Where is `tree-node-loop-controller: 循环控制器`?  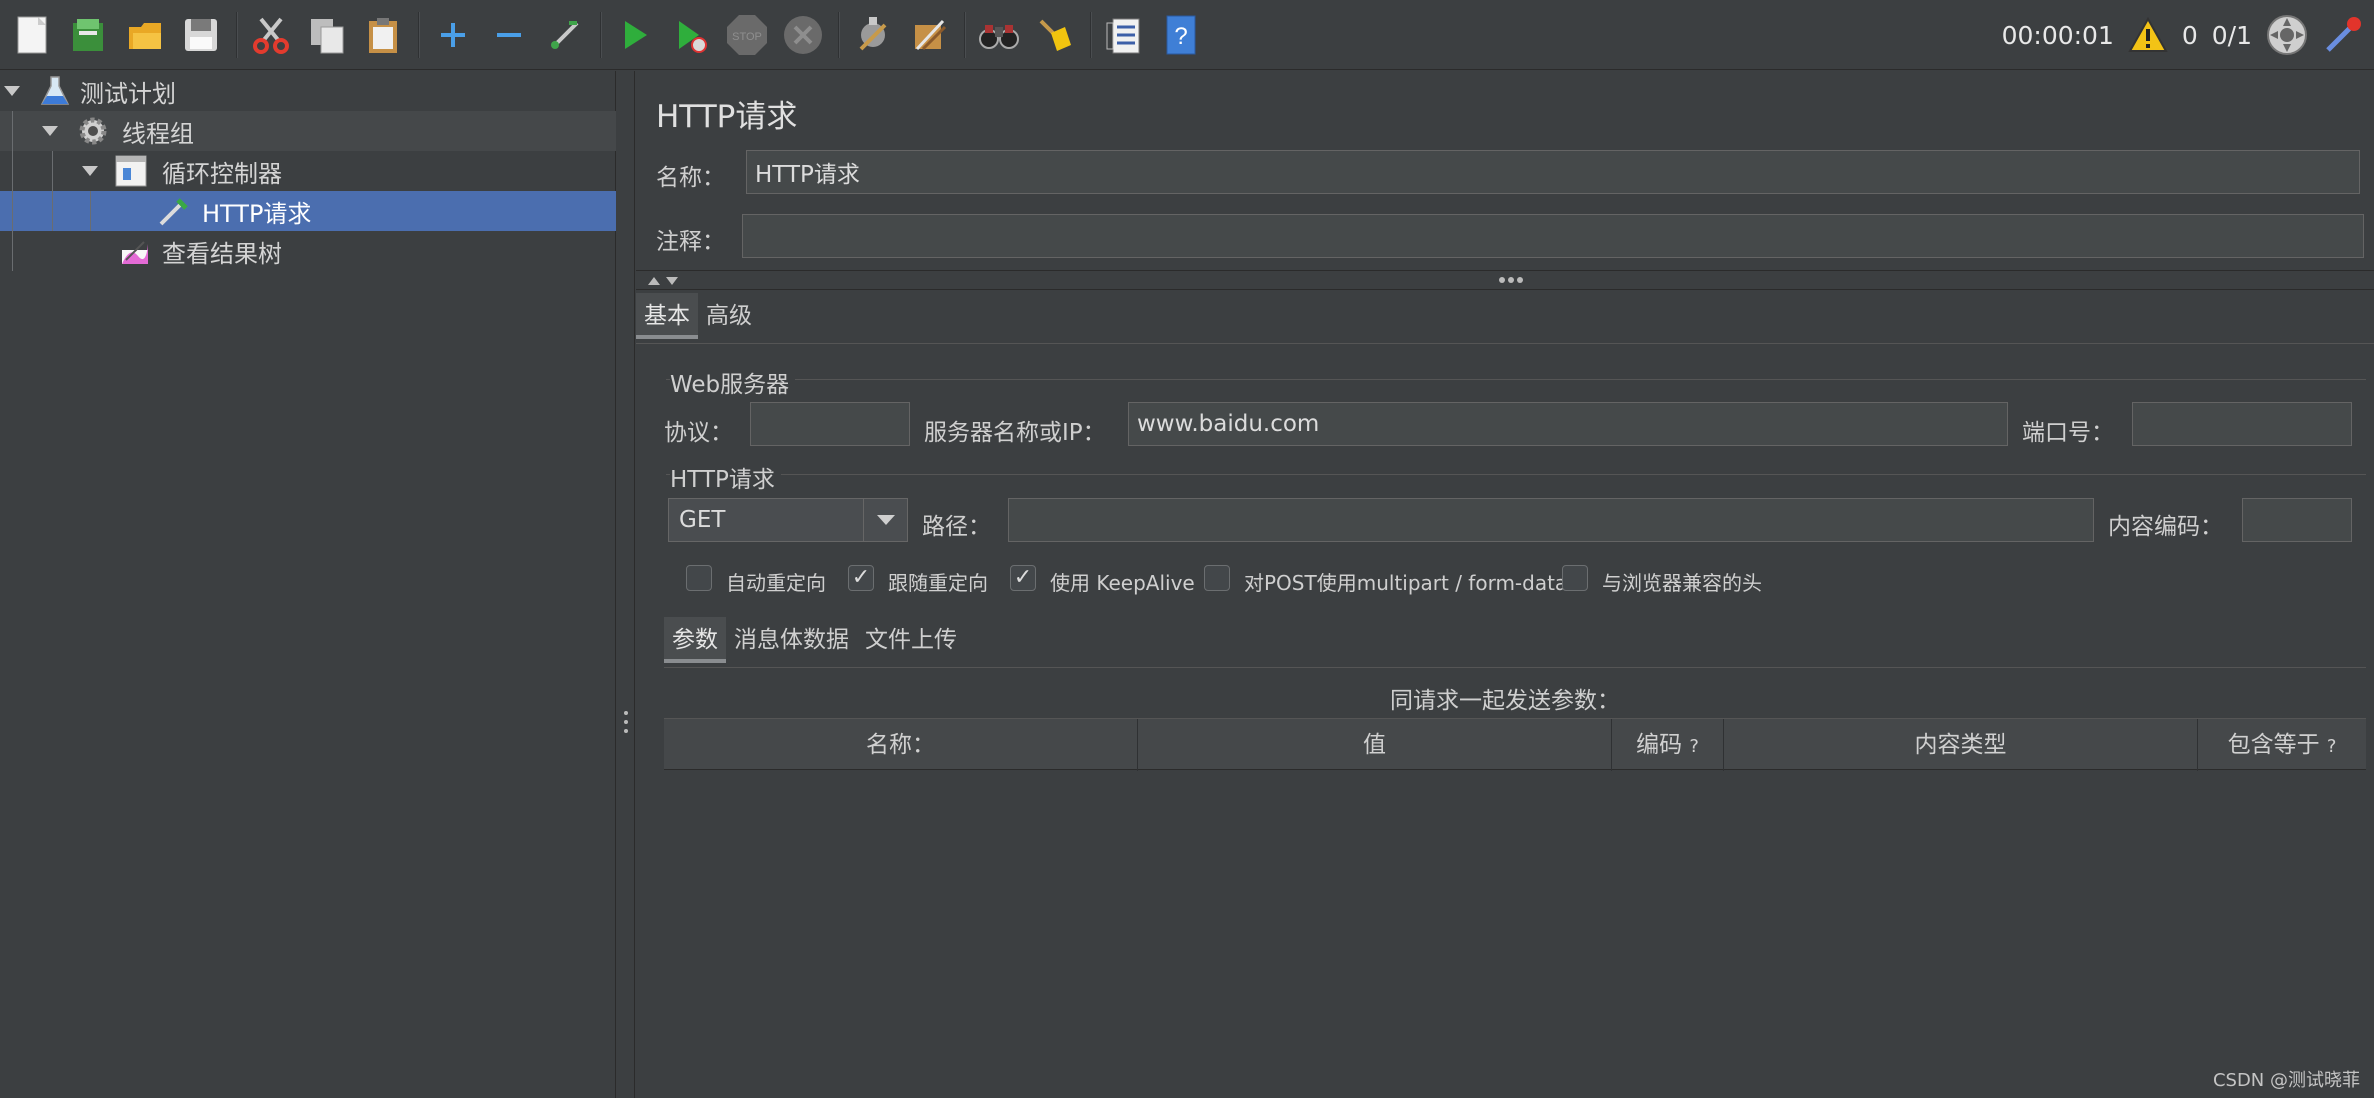 tree-node-loop-controller: 循环控制器 is located at coordinates (308, 171).